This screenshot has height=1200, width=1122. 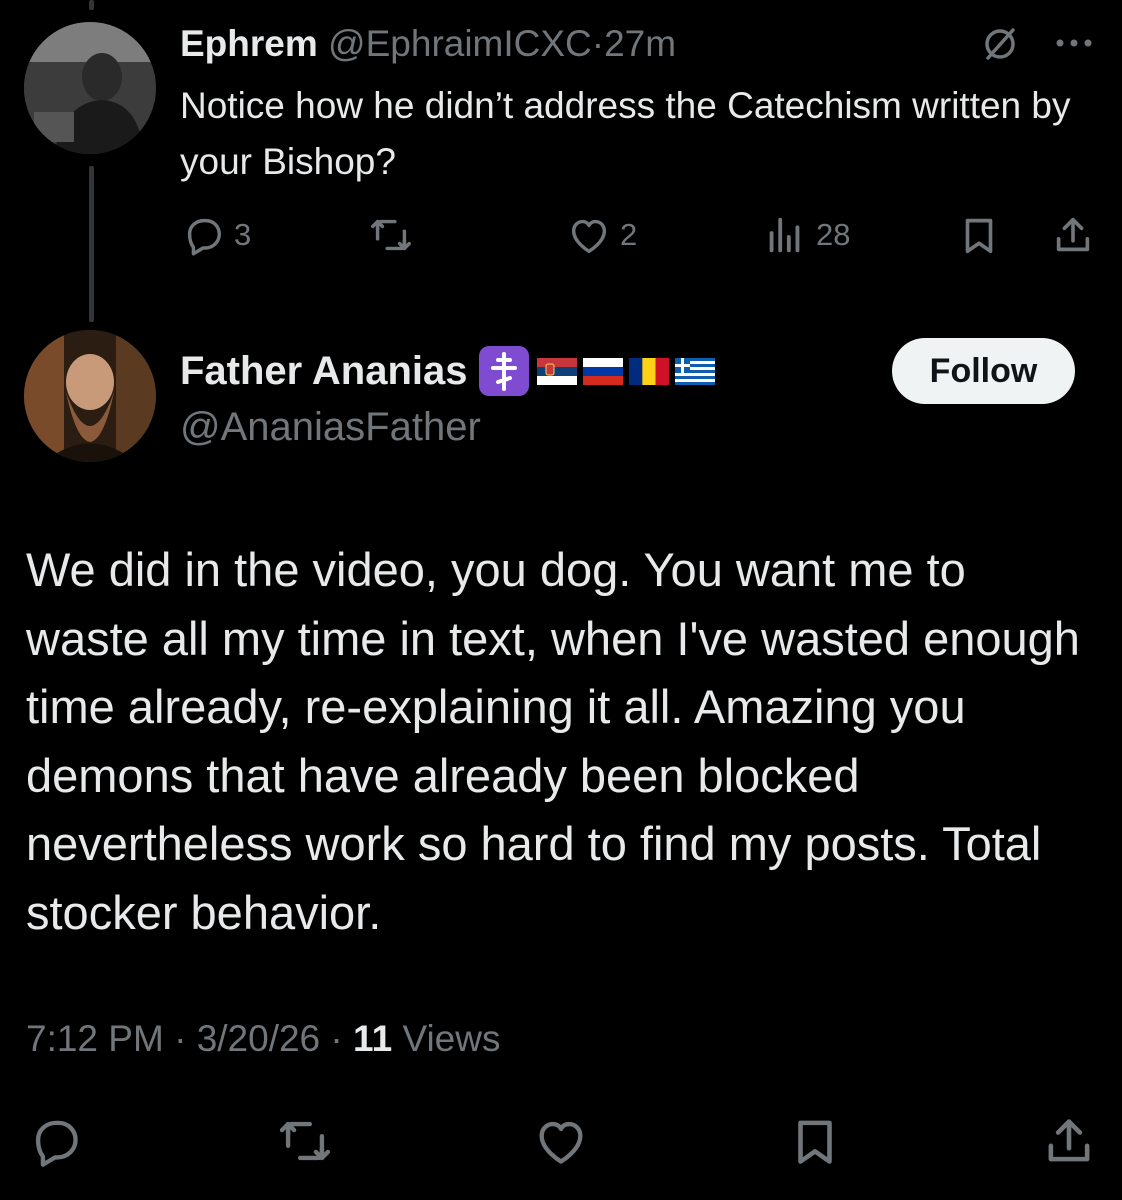 What do you see at coordinates (833, 234) in the screenshot?
I see `reply-views-count: 28` at bounding box center [833, 234].